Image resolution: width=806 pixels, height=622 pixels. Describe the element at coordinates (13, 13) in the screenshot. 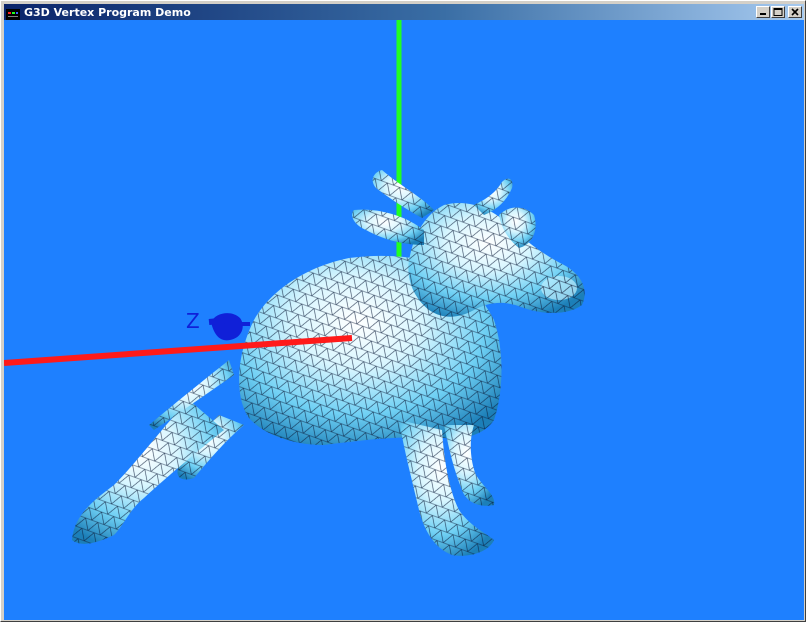

I see `app-icon` at that location.